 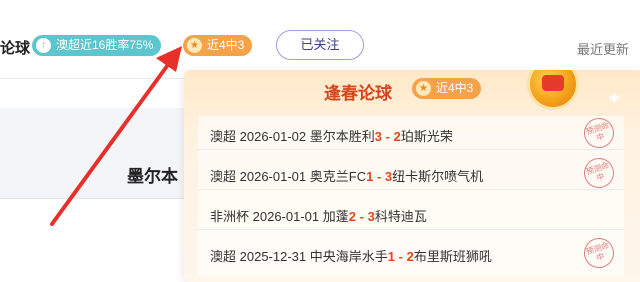 What do you see at coordinates (116, 136) in the screenshot?
I see `annotation-arrow` at bounding box center [116, 136].